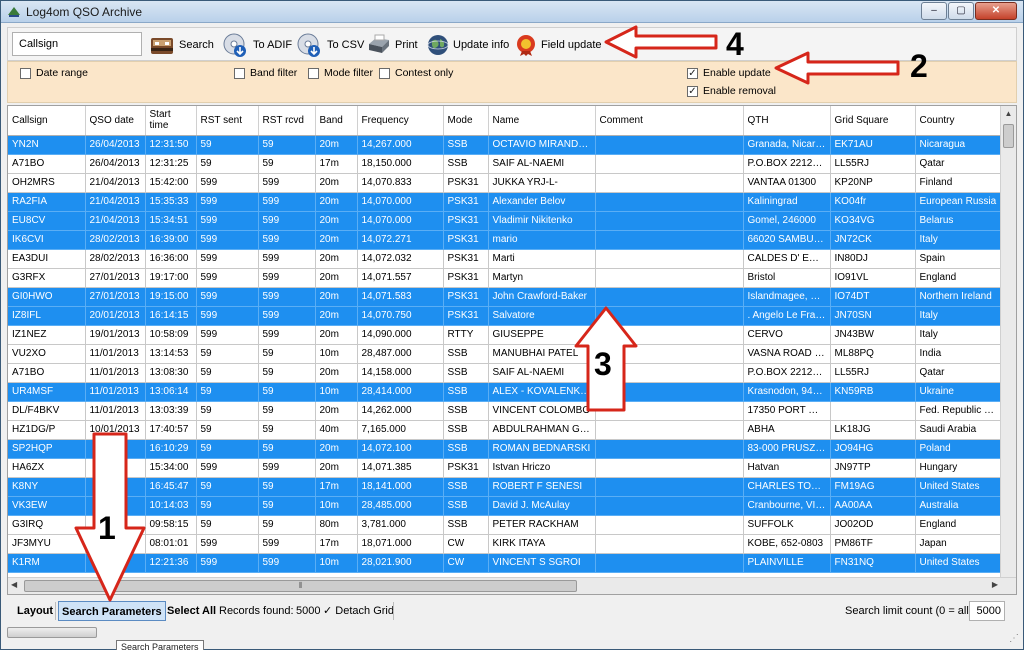 The image size is (1024, 650). Describe the element at coordinates (958, 259) in the screenshot. I see `cell-country: Spain` at that location.